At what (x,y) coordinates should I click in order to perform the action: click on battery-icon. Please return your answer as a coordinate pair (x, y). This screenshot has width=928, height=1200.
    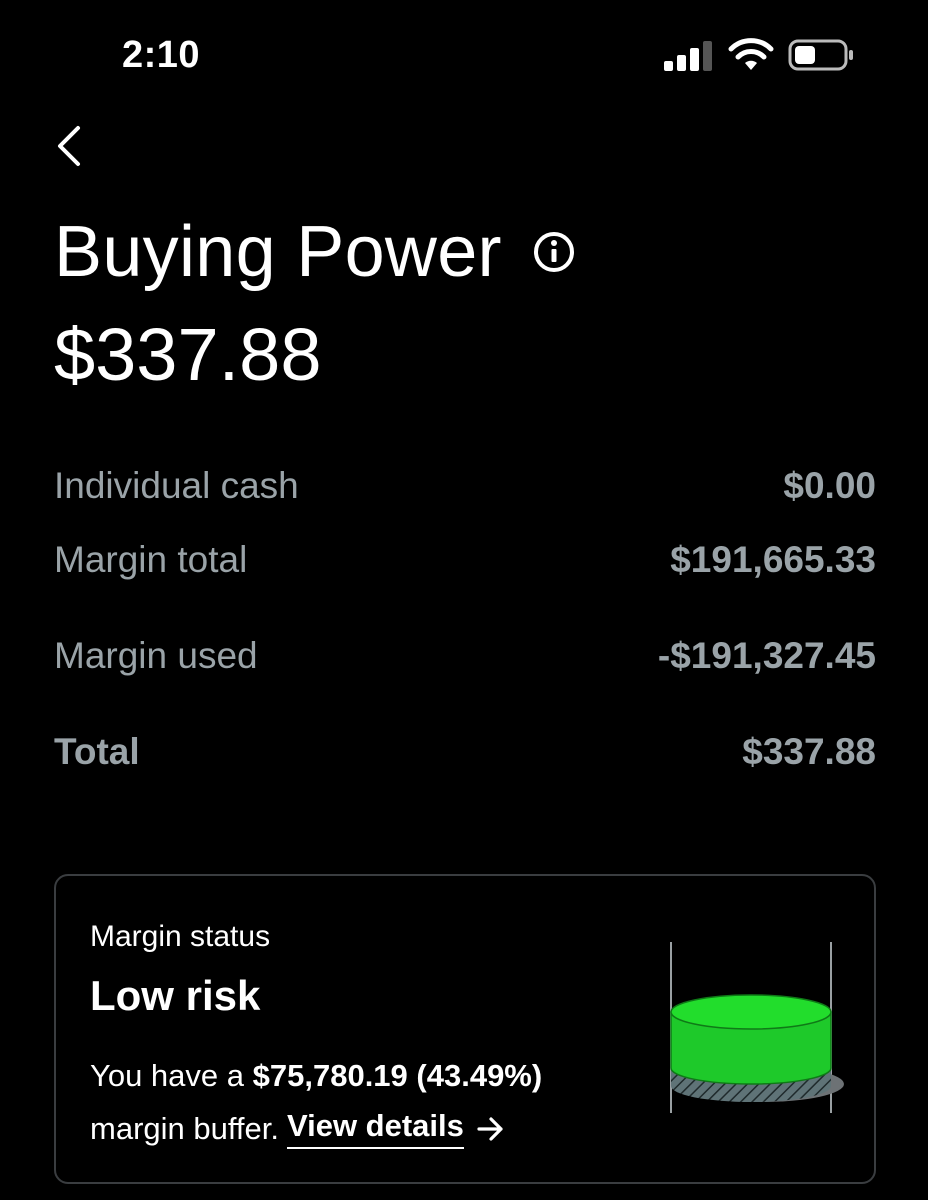
    Looking at the image, I should click on (820, 55).